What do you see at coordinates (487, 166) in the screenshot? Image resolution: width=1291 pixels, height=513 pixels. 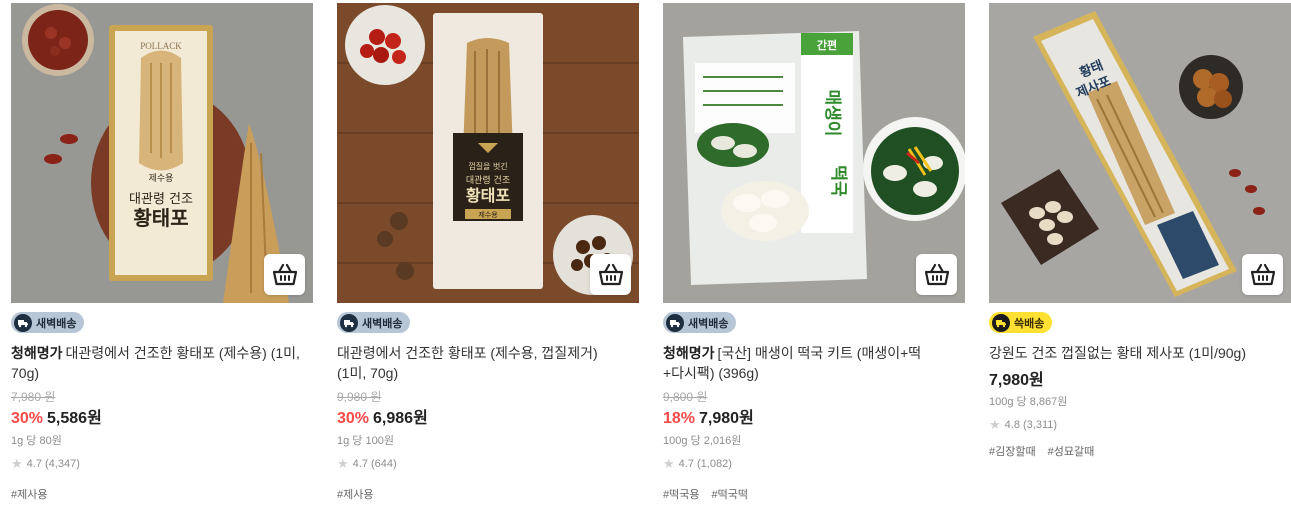 I see `package-label-1: 껍질을 벗긴` at bounding box center [487, 166].